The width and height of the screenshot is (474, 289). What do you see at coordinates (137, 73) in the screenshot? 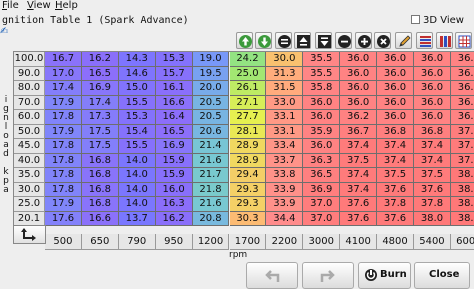
I see `table-cell: 14.6` at bounding box center [137, 73].